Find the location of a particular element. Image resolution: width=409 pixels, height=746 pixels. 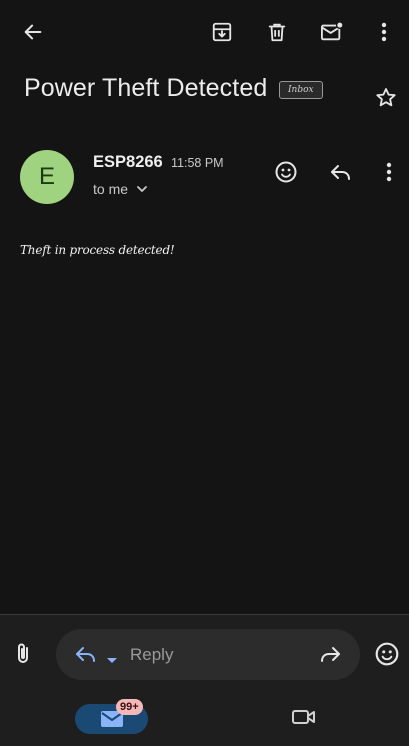

reply-field: Reply is located at coordinates (208, 654).